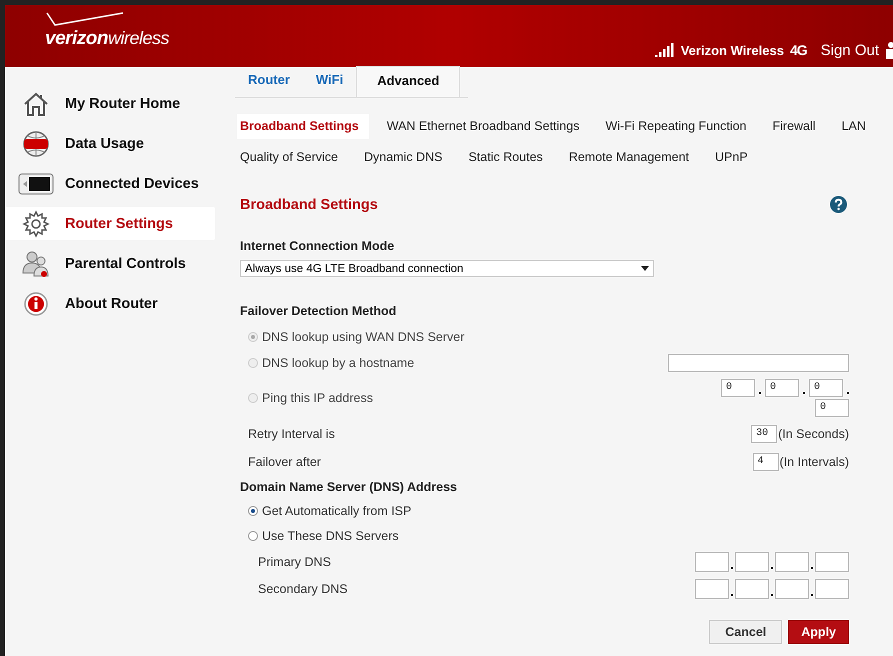  What do you see at coordinates (363, 337) in the screenshot?
I see `option-label: DNS lookup using WAN DNS Server` at bounding box center [363, 337].